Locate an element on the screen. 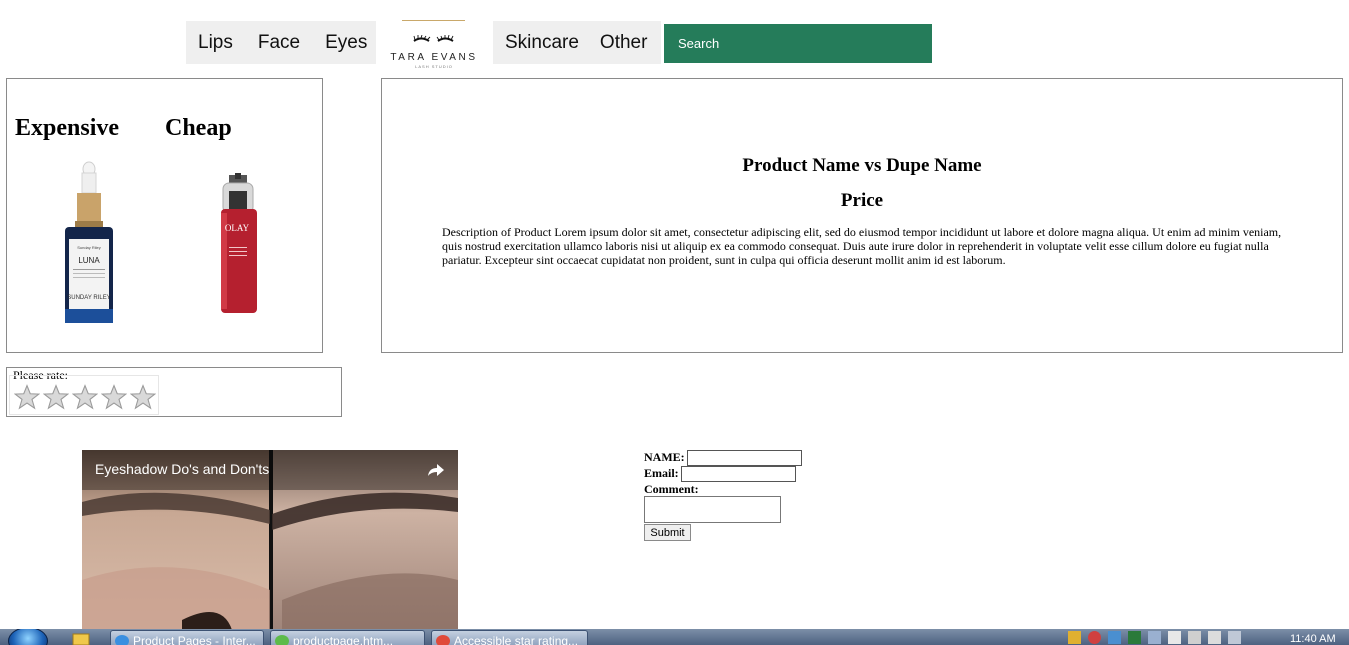  name-label: NAME: is located at coordinates (664, 457).